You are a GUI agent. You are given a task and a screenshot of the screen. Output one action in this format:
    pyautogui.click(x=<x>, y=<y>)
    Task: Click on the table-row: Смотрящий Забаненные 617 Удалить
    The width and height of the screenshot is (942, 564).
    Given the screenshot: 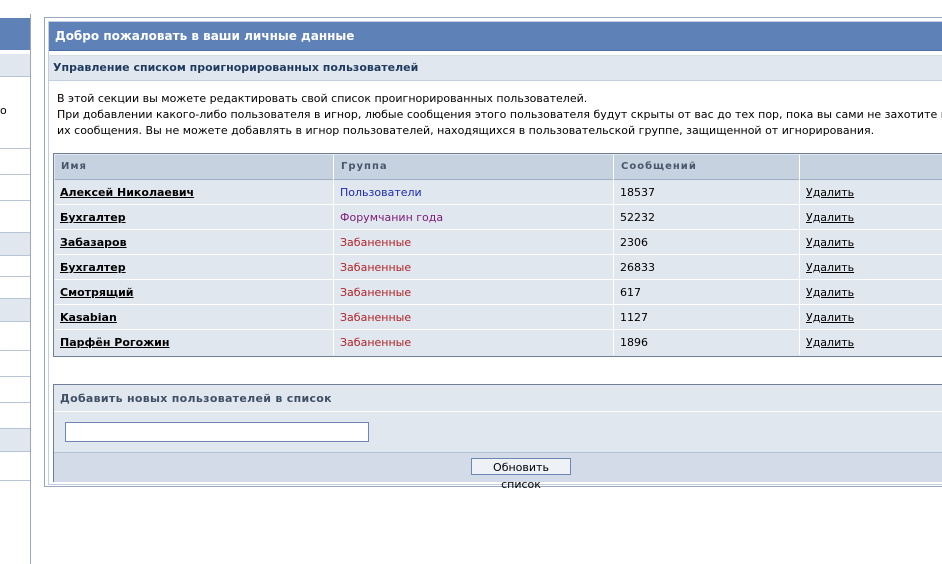 What is the action you would take?
    pyautogui.click(x=498, y=292)
    